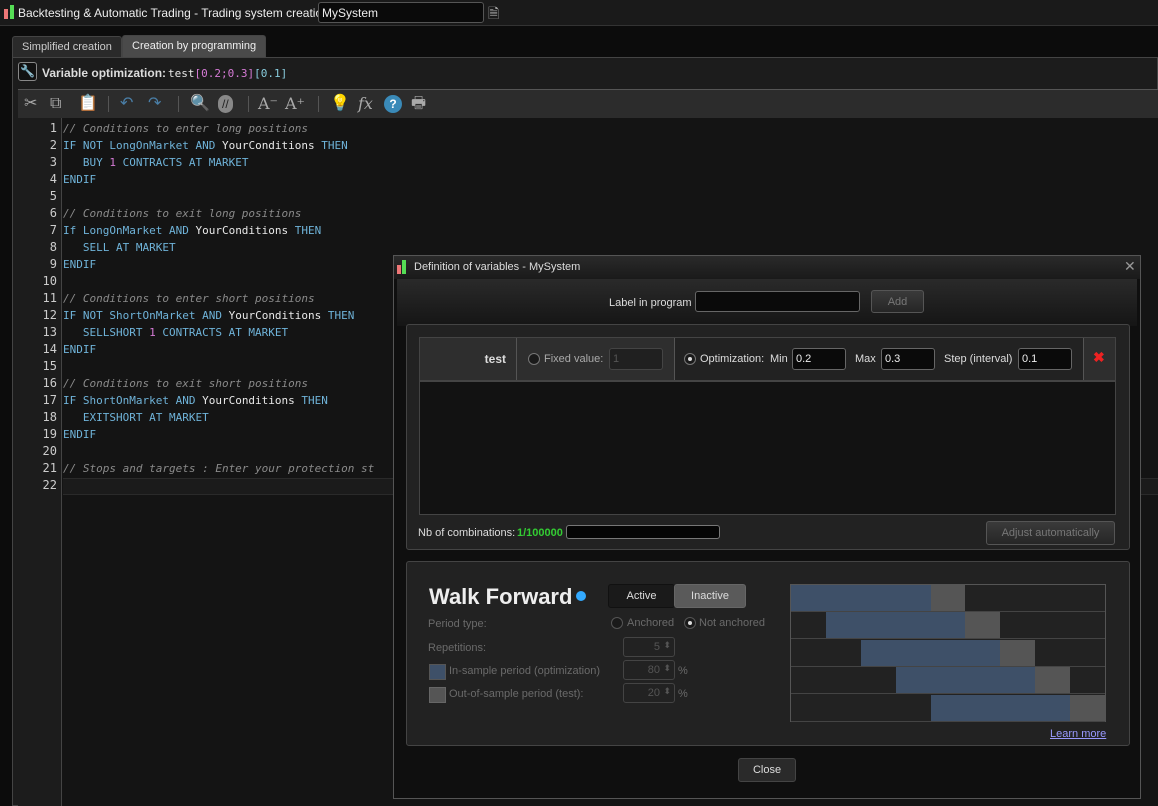  What do you see at coordinates (650, 303) in the screenshot?
I see `label-in-program-label: Label in program` at bounding box center [650, 303].